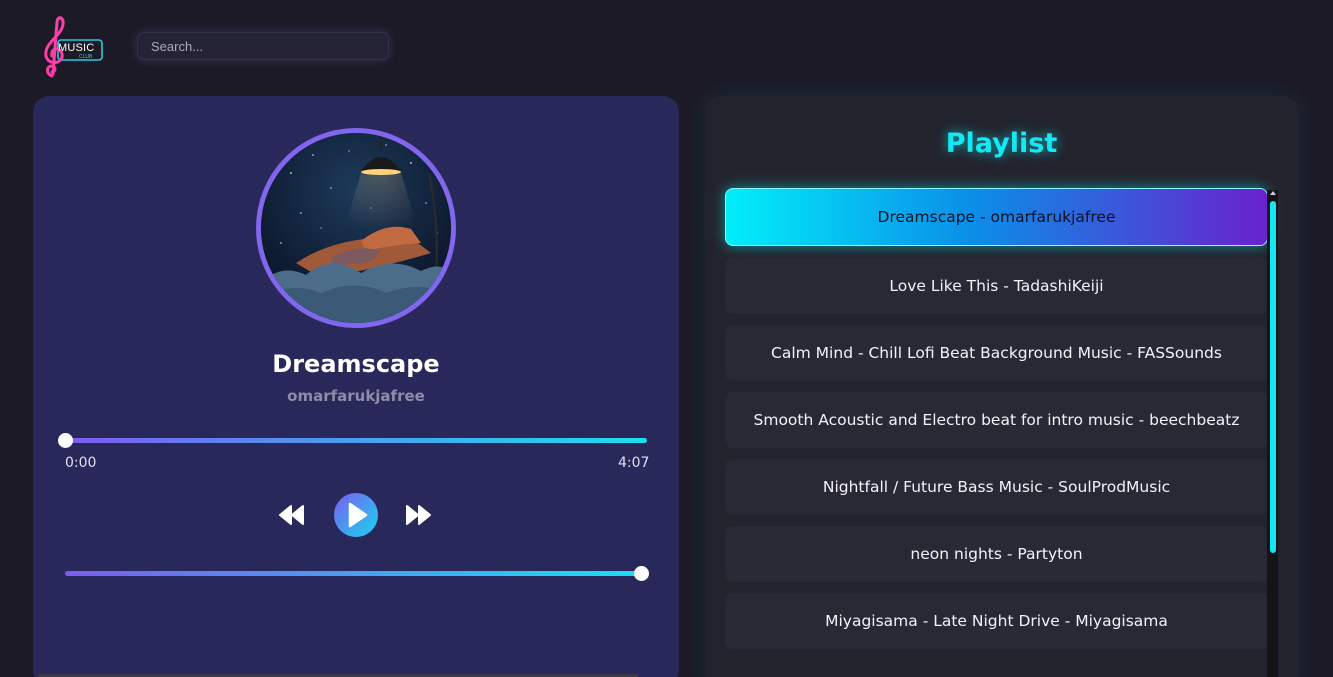 Image resolution: width=1333 pixels, height=677 pixels. What do you see at coordinates (1001, 143) in the screenshot?
I see `playlist-title: Playlist` at bounding box center [1001, 143].